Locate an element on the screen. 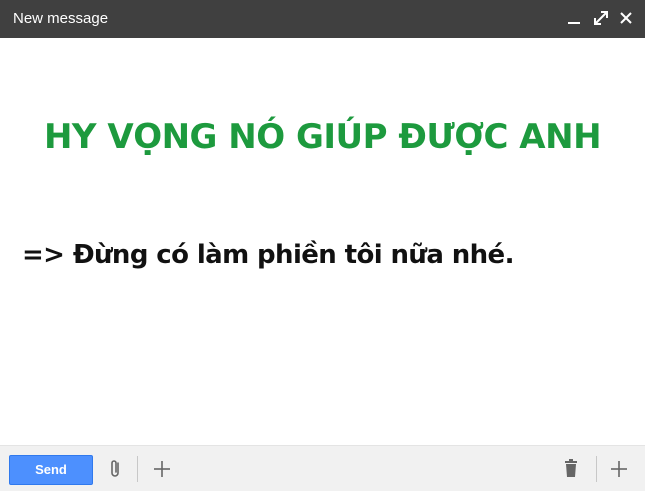 The height and width of the screenshot is (491, 645). close-icon is located at coordinates (626, 18).